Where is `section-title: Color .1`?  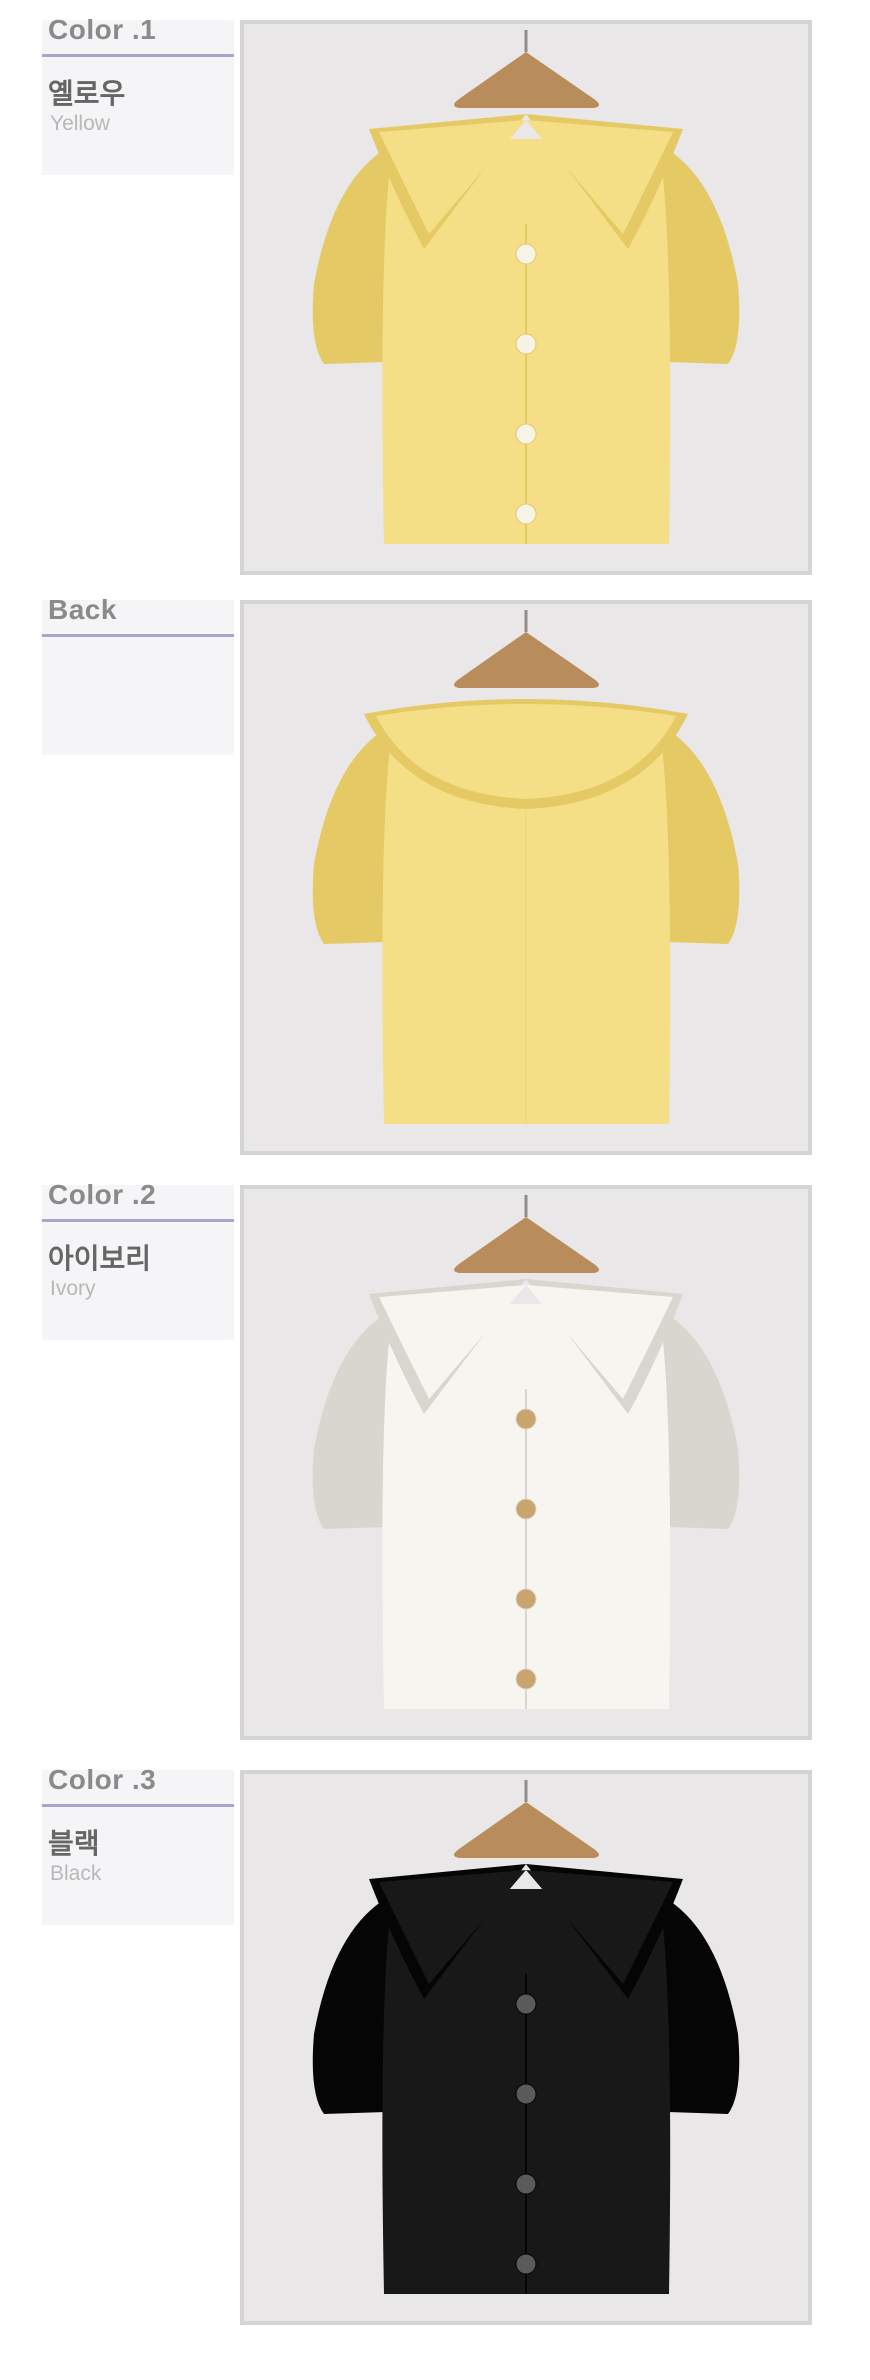
section-title: Color .1 is located at coordinates (102, 29).